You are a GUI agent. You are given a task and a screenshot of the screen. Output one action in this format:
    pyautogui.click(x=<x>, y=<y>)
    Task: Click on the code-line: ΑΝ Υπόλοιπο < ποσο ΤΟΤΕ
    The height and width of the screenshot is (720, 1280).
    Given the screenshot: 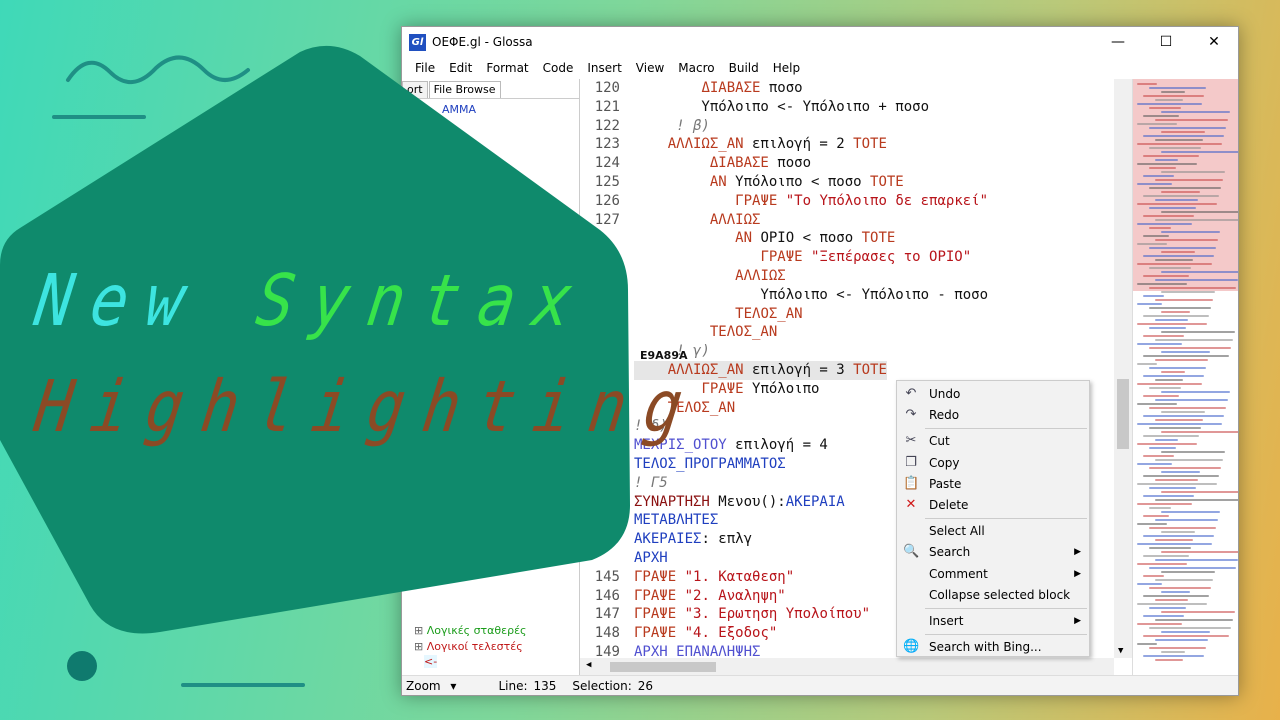 What is the action you would take?
    pyautogui.click(x=769, y=182)
    